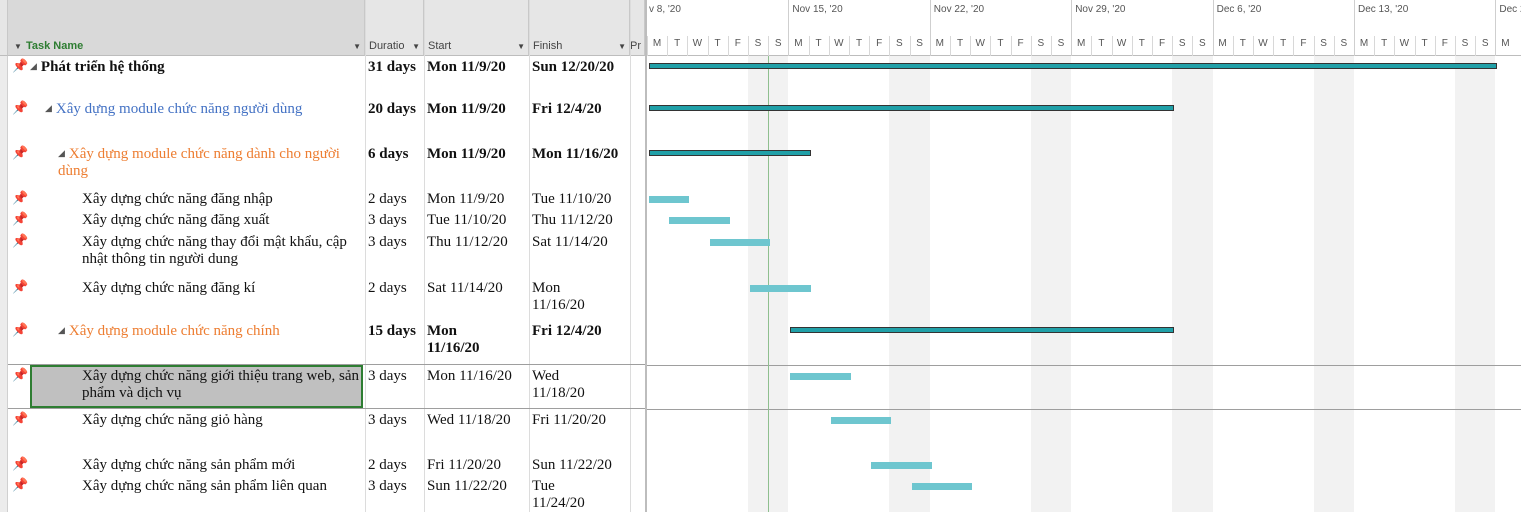 The image size is (1521, 512). I want to click on task-name: Xây dựng module chức năng chính, so click(174, 331).